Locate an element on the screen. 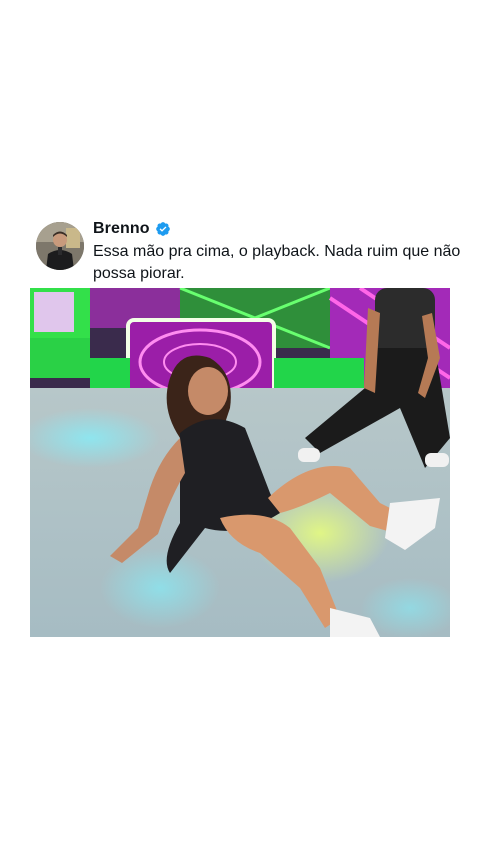 The width and height of the screenshot is (480, 854). avatar-image is located at coordinates (60, 246).